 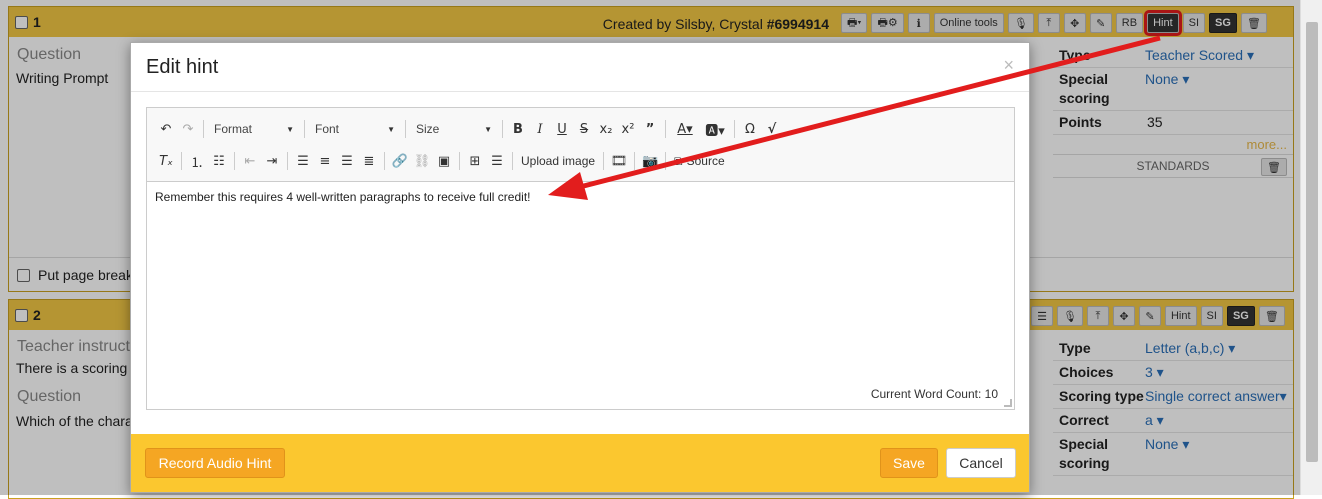 What do you see at coordinates (428, 129) in the screenshot?
I see `size-label: Size` at bounding box center [428, 129].